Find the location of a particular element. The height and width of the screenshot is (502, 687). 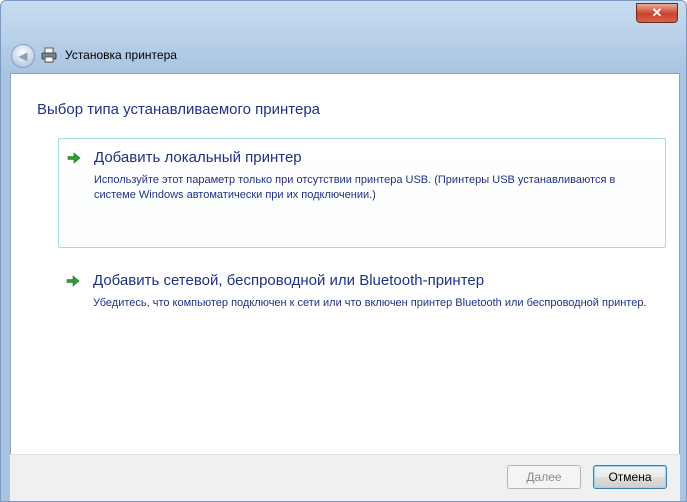

back-arrow-icon: ◀ is located at coordinates (23, 56).